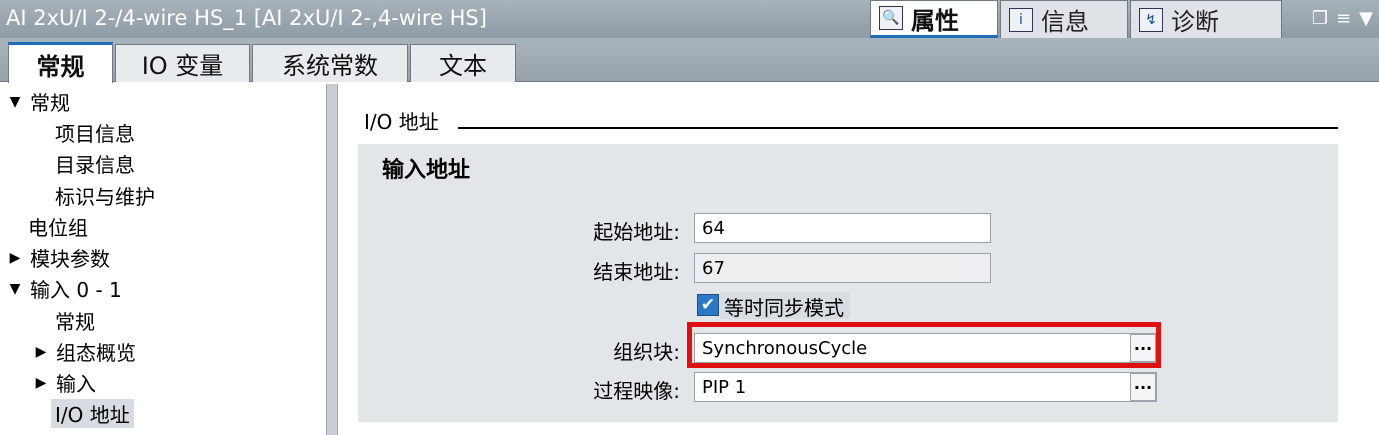  I want to click on section-divider, so click(898, 128).